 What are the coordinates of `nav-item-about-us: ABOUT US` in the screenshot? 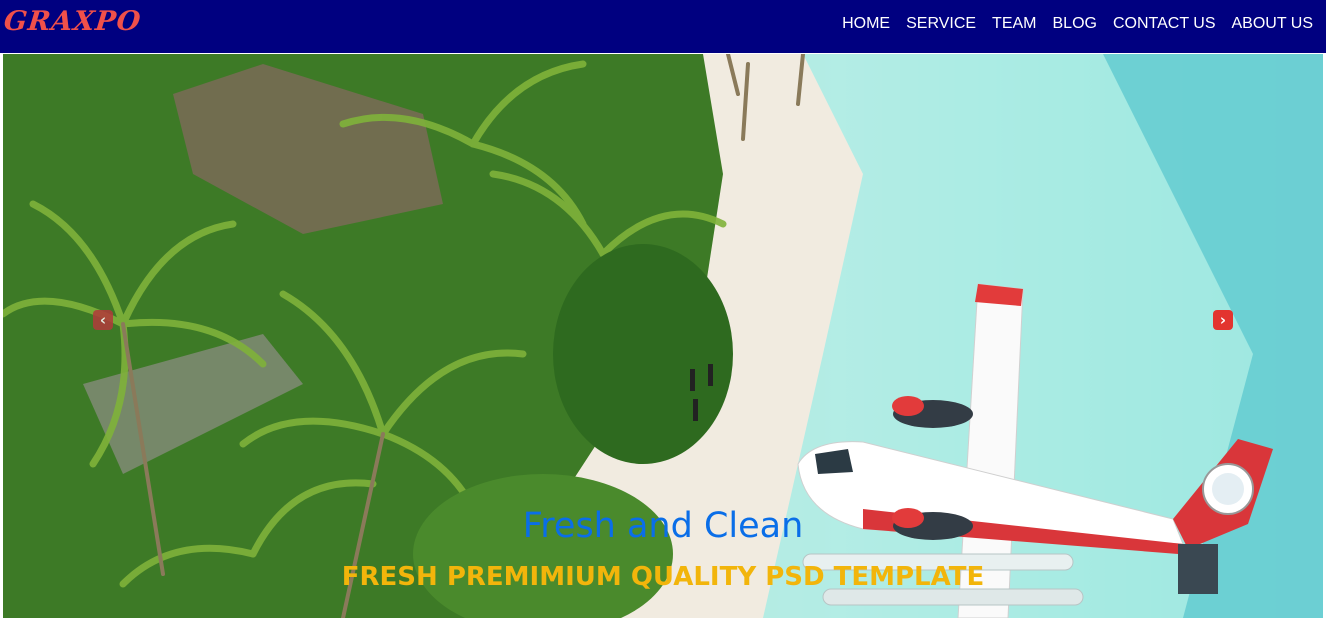 It's located at (1273, 24).